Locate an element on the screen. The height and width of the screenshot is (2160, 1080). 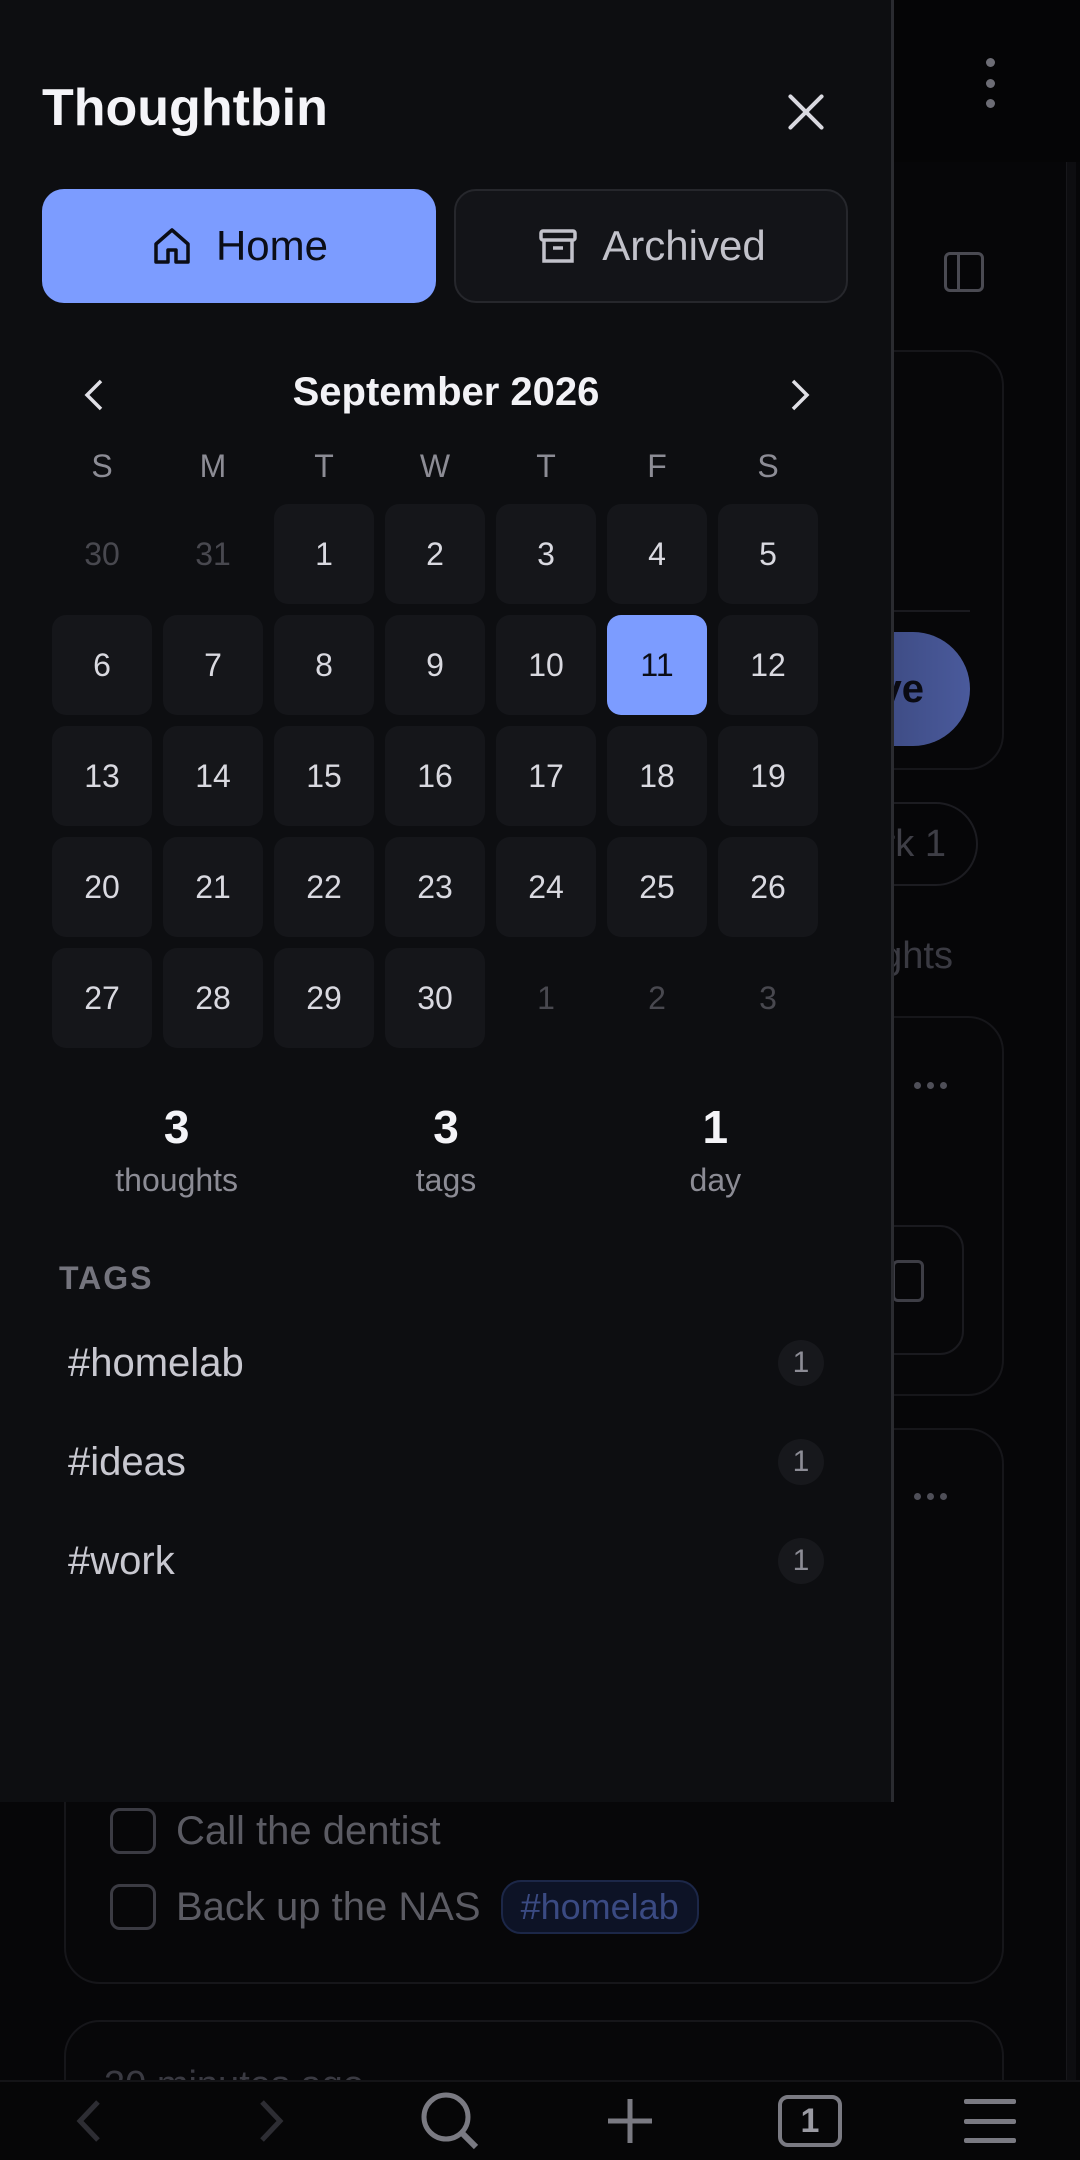
calendar-day: 31 is located at coordinates (213, 554).